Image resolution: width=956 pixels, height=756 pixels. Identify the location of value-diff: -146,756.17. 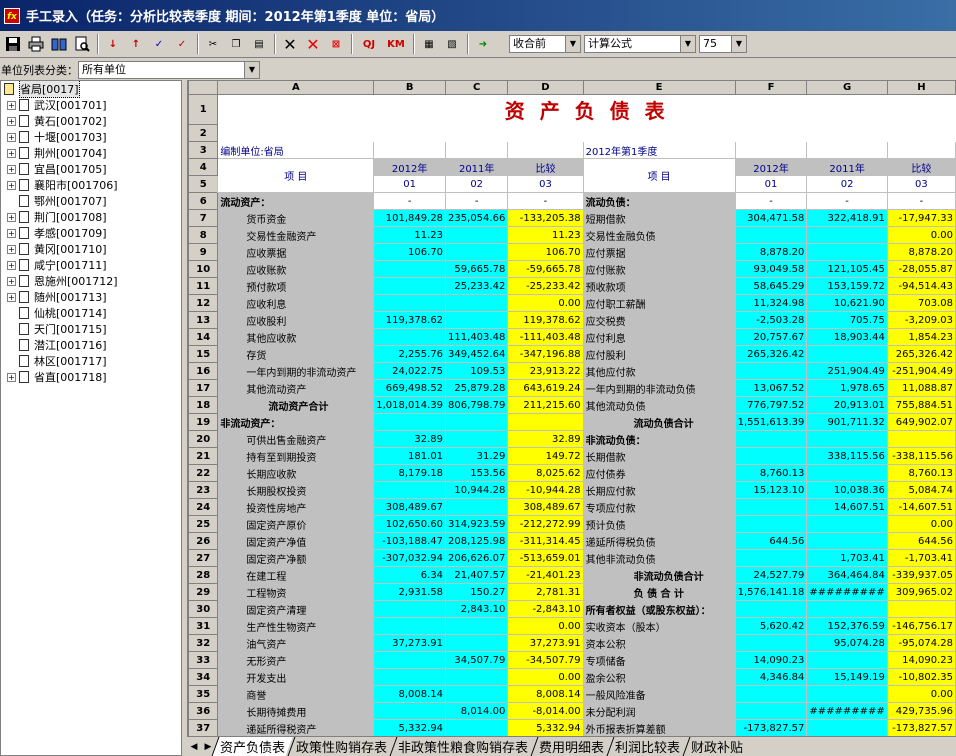
(921, 626).